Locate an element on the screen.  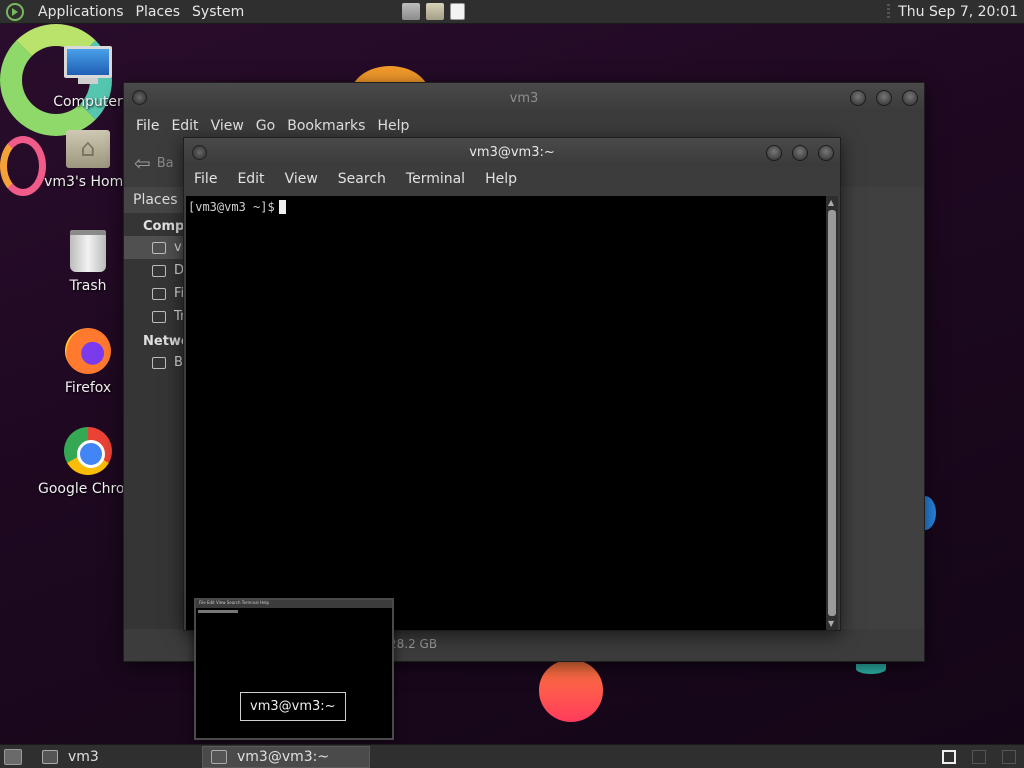
bottom-panel: vm3 vm3@vm3:~ is located at coordinates (512, 756).